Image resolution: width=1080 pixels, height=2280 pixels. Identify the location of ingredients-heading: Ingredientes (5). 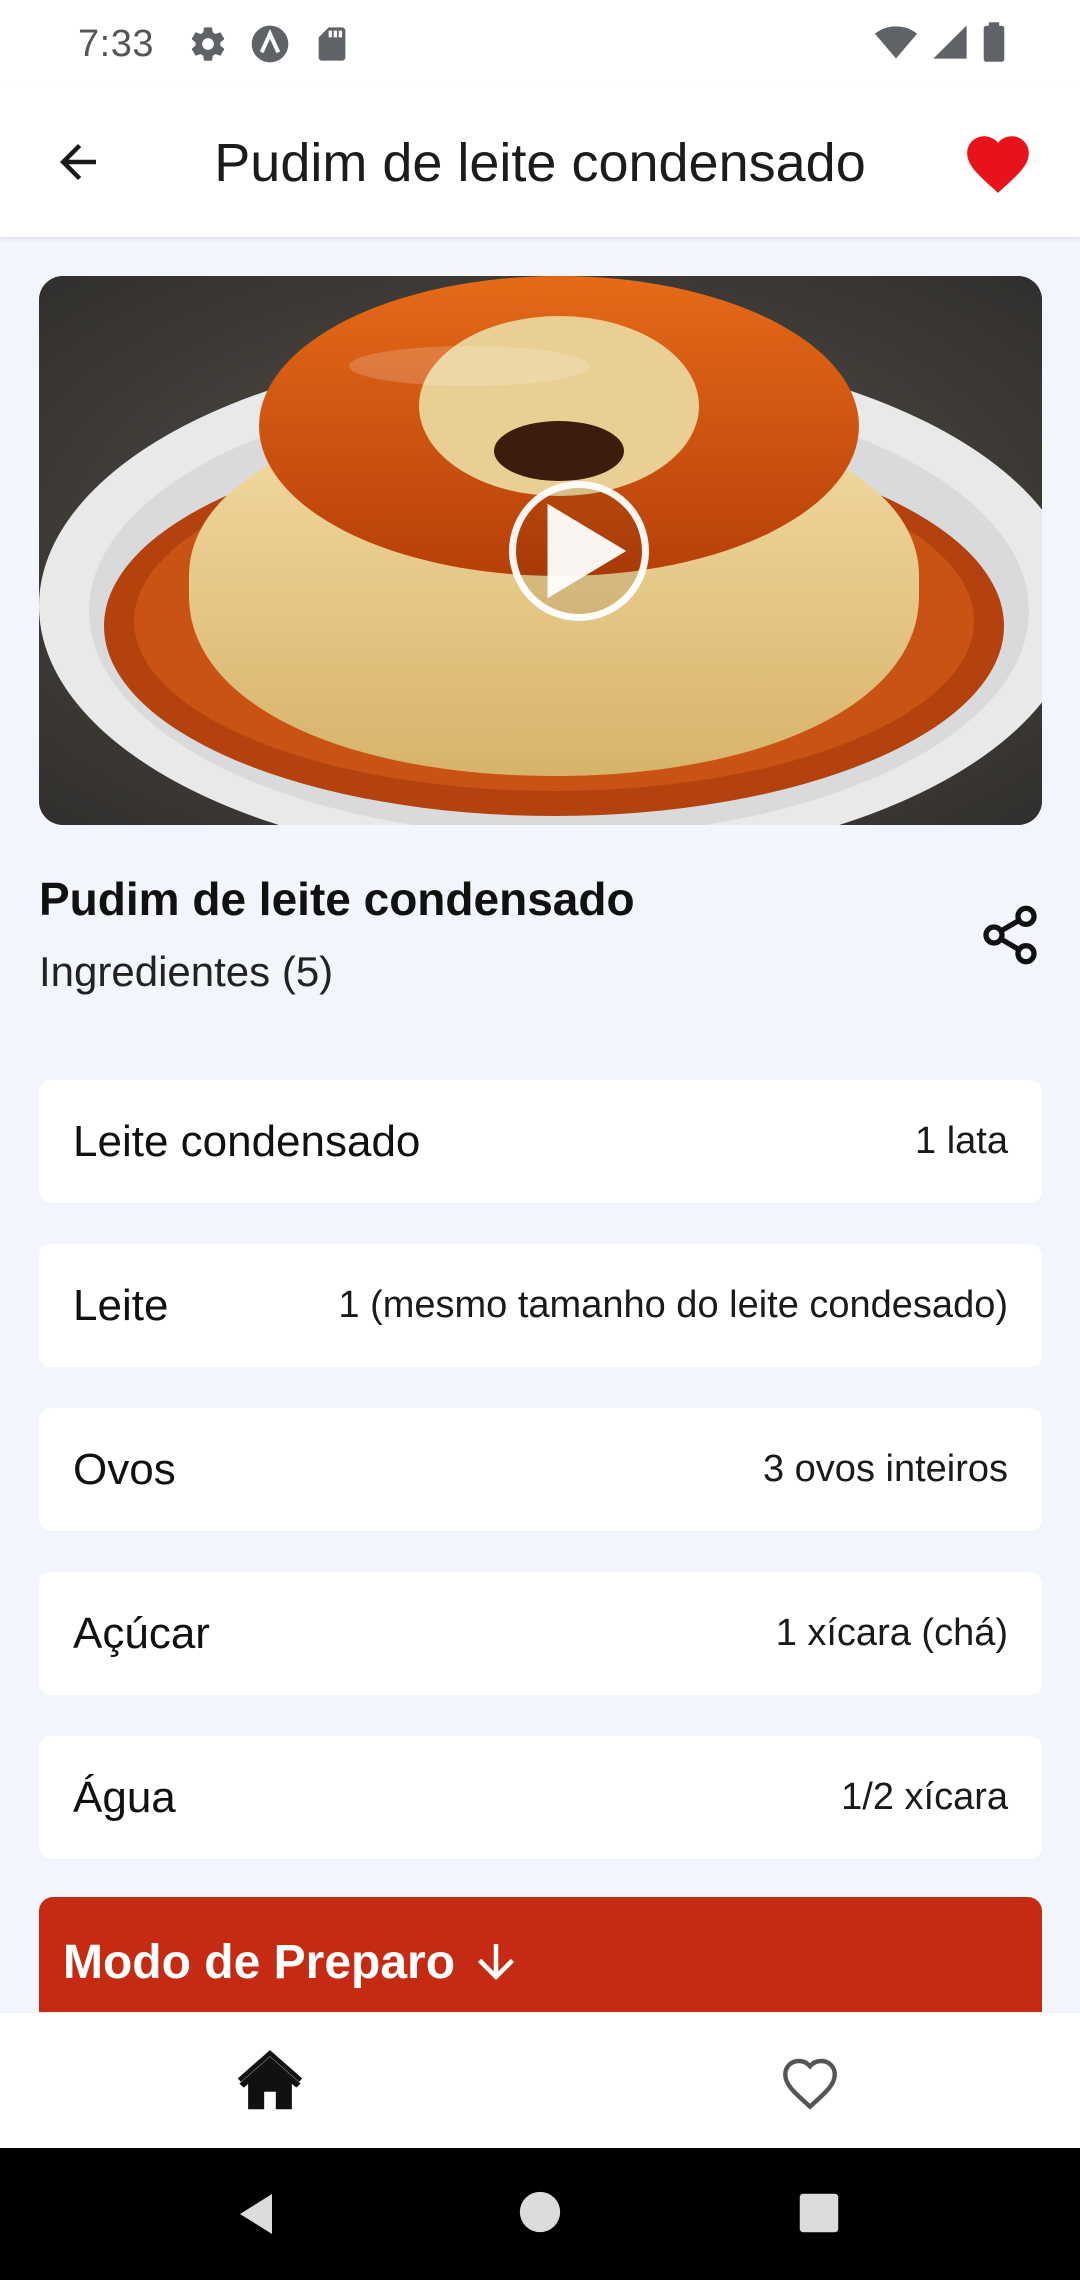
(186, 971).